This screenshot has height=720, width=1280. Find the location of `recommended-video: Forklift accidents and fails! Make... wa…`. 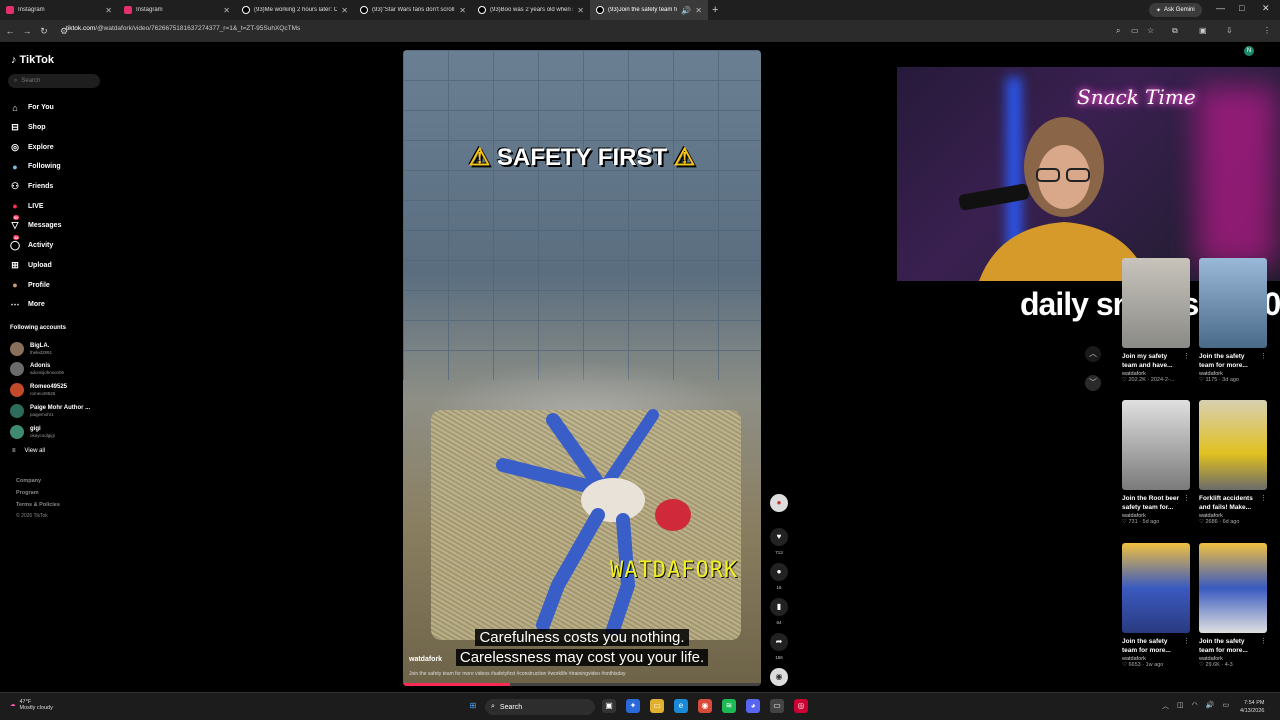

recommended-video: Forklift accidents and fails! Make... wa… is located at coordinates (1234, 462).